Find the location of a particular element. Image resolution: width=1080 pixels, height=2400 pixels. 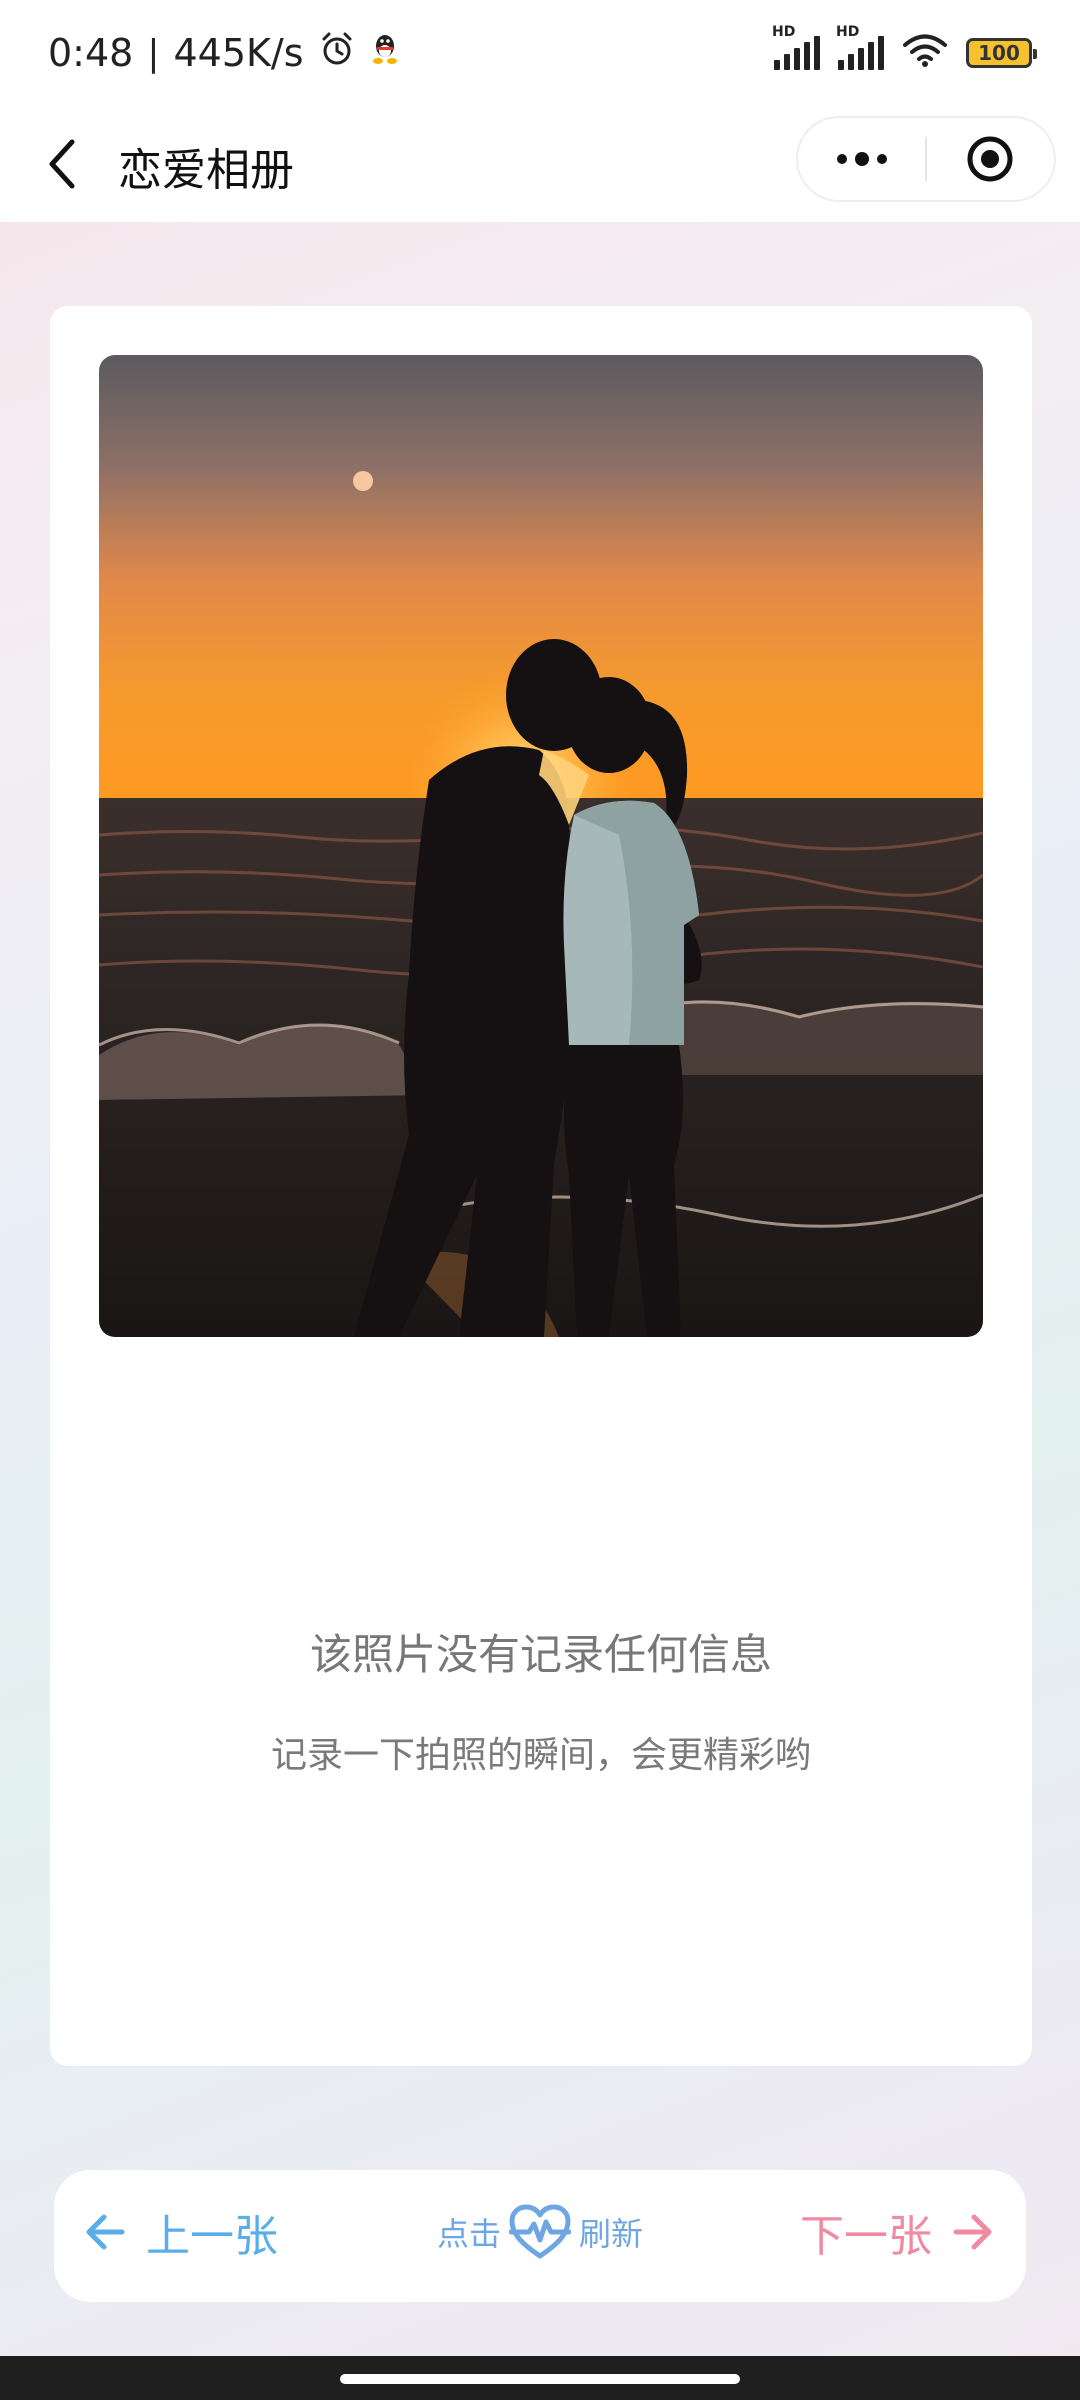

status-left: 0:48 | 445K/s is located at coordinates (224, 53).